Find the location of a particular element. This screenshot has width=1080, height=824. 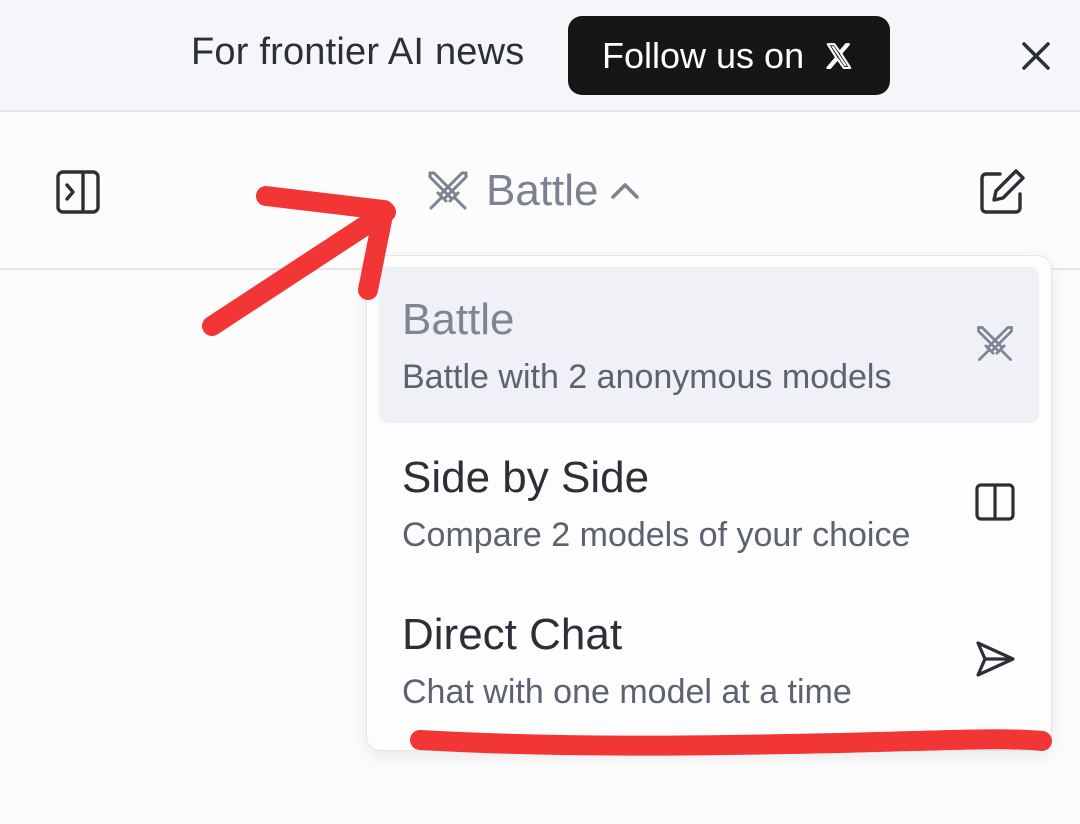

announcement-banner: For frontier AI news Follow us on is located at coordinates (540, 56).